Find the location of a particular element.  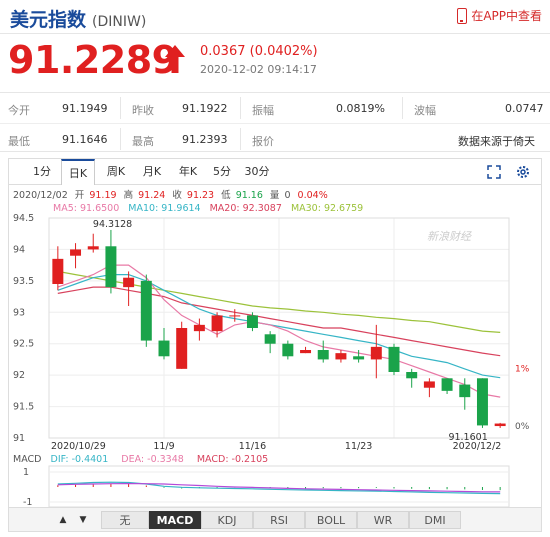

x-tick-label: 11/9 is located at coordinates (163, 446).